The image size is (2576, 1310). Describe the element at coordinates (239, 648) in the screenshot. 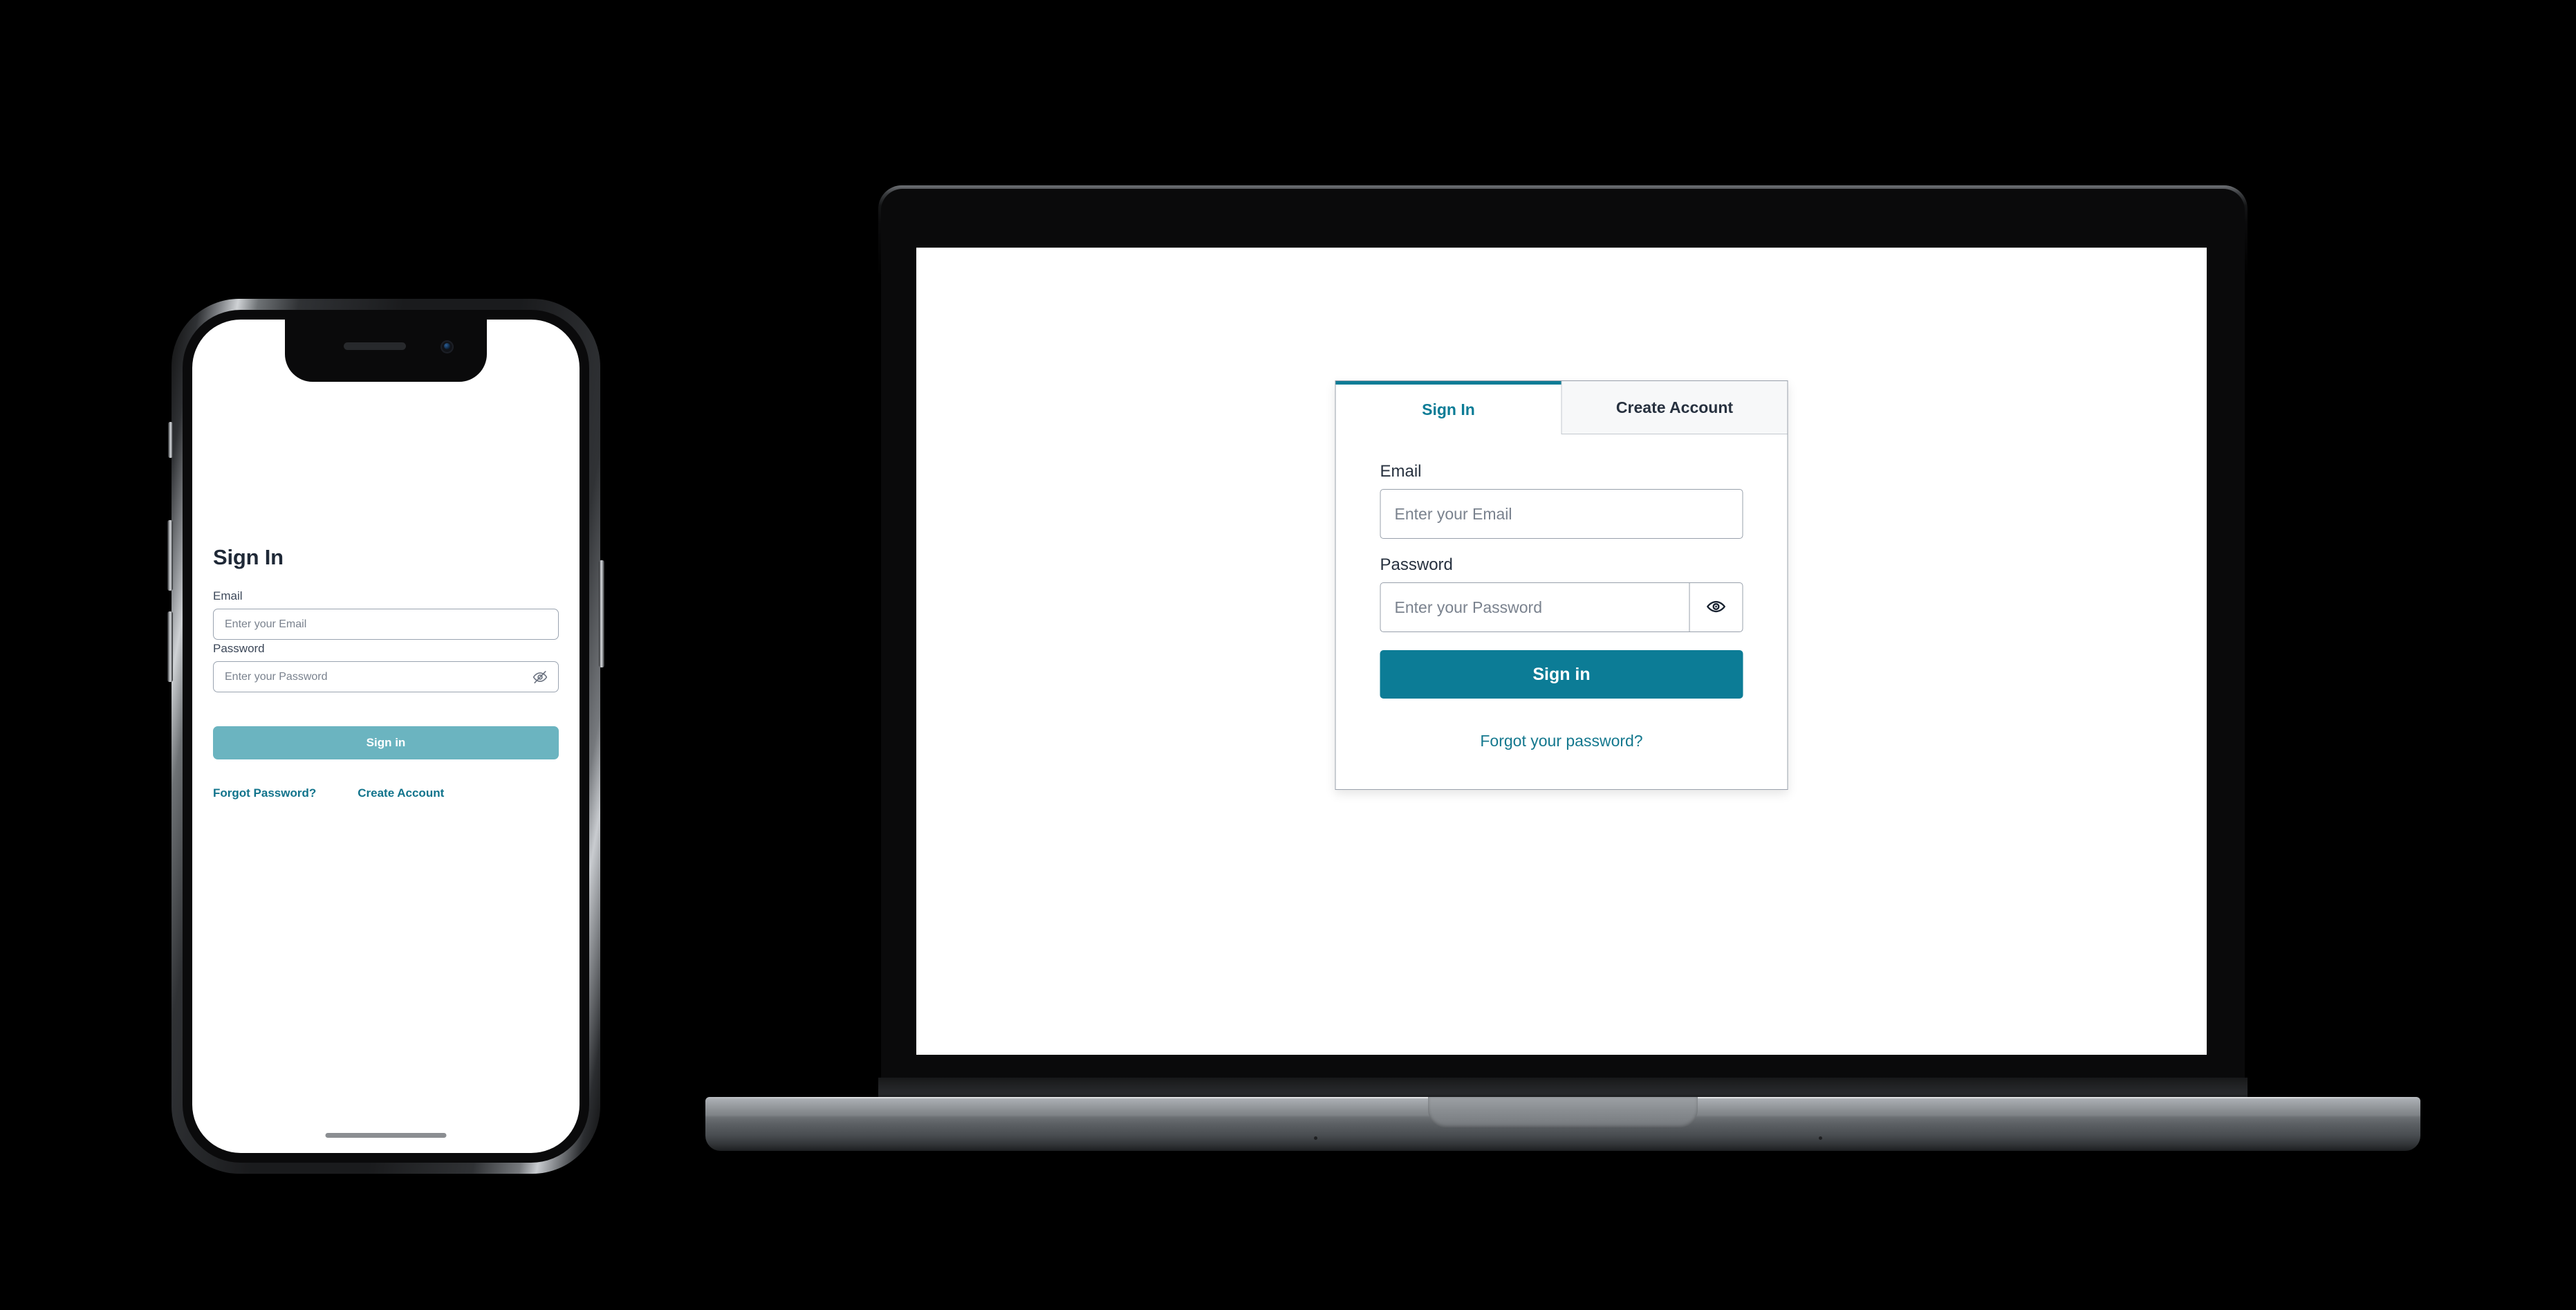

I see `phone-password-label: Password` at that location.